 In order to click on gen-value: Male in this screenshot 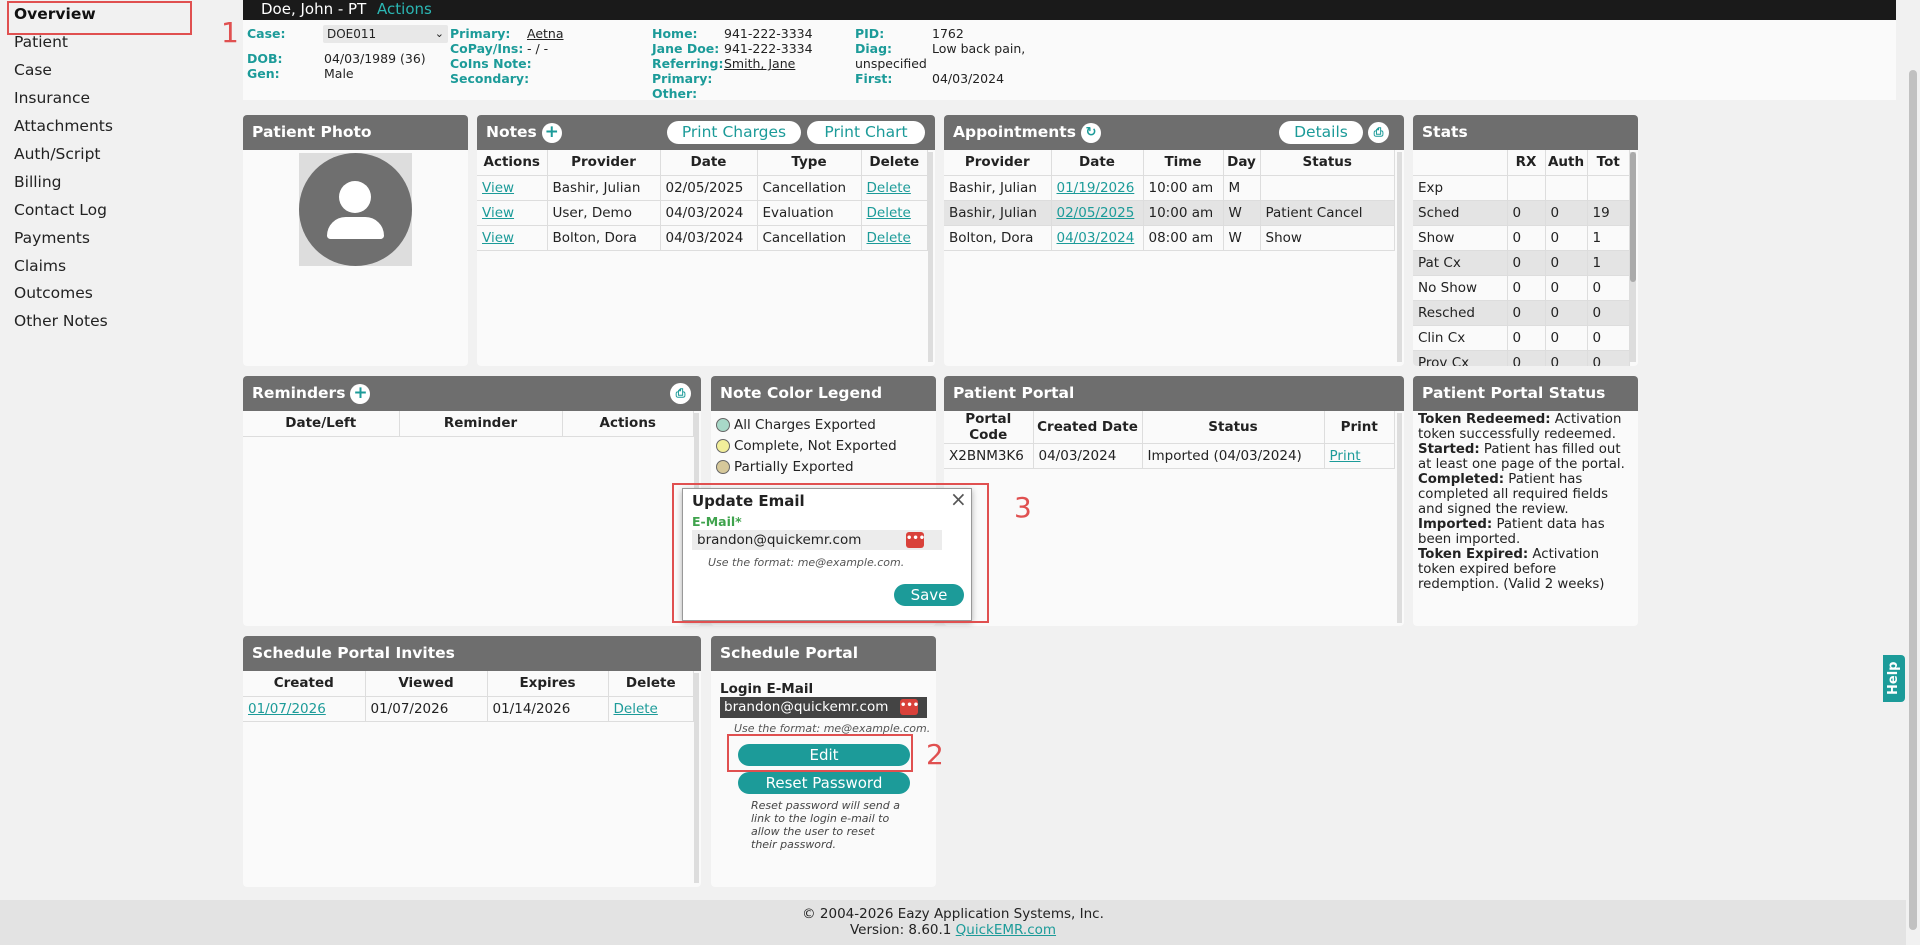, I will do `click(339, 73)`.